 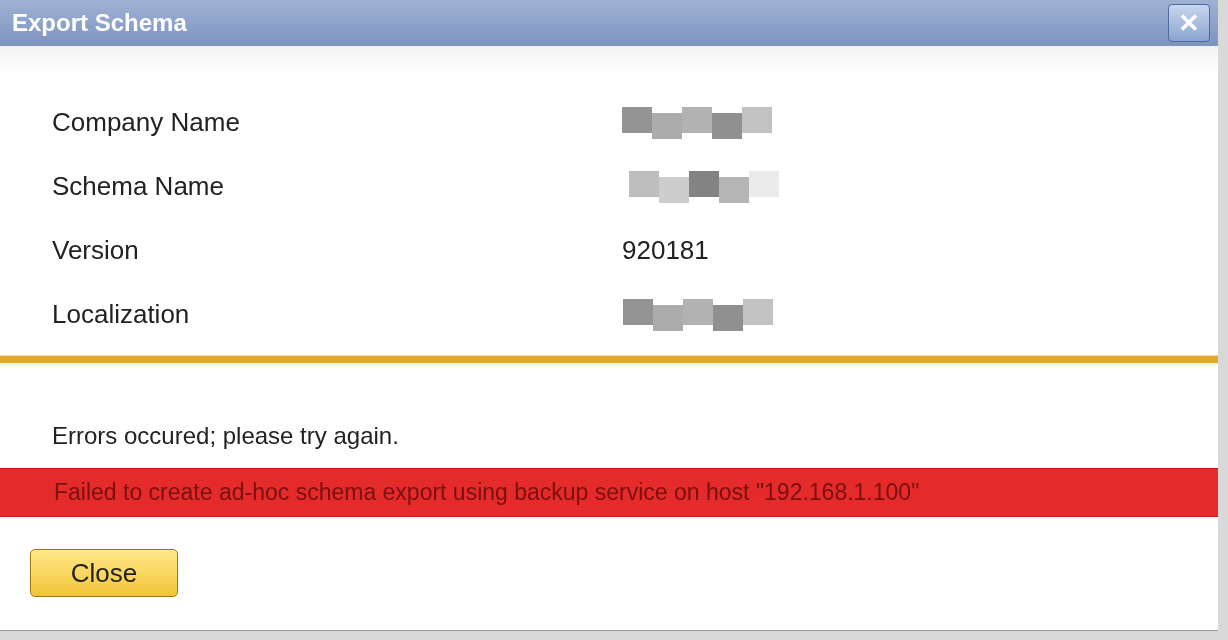 What do you see at coordinates (121, 314) in the screenshot?
I see `field-label: Localization` at bounding box center [121, 314].